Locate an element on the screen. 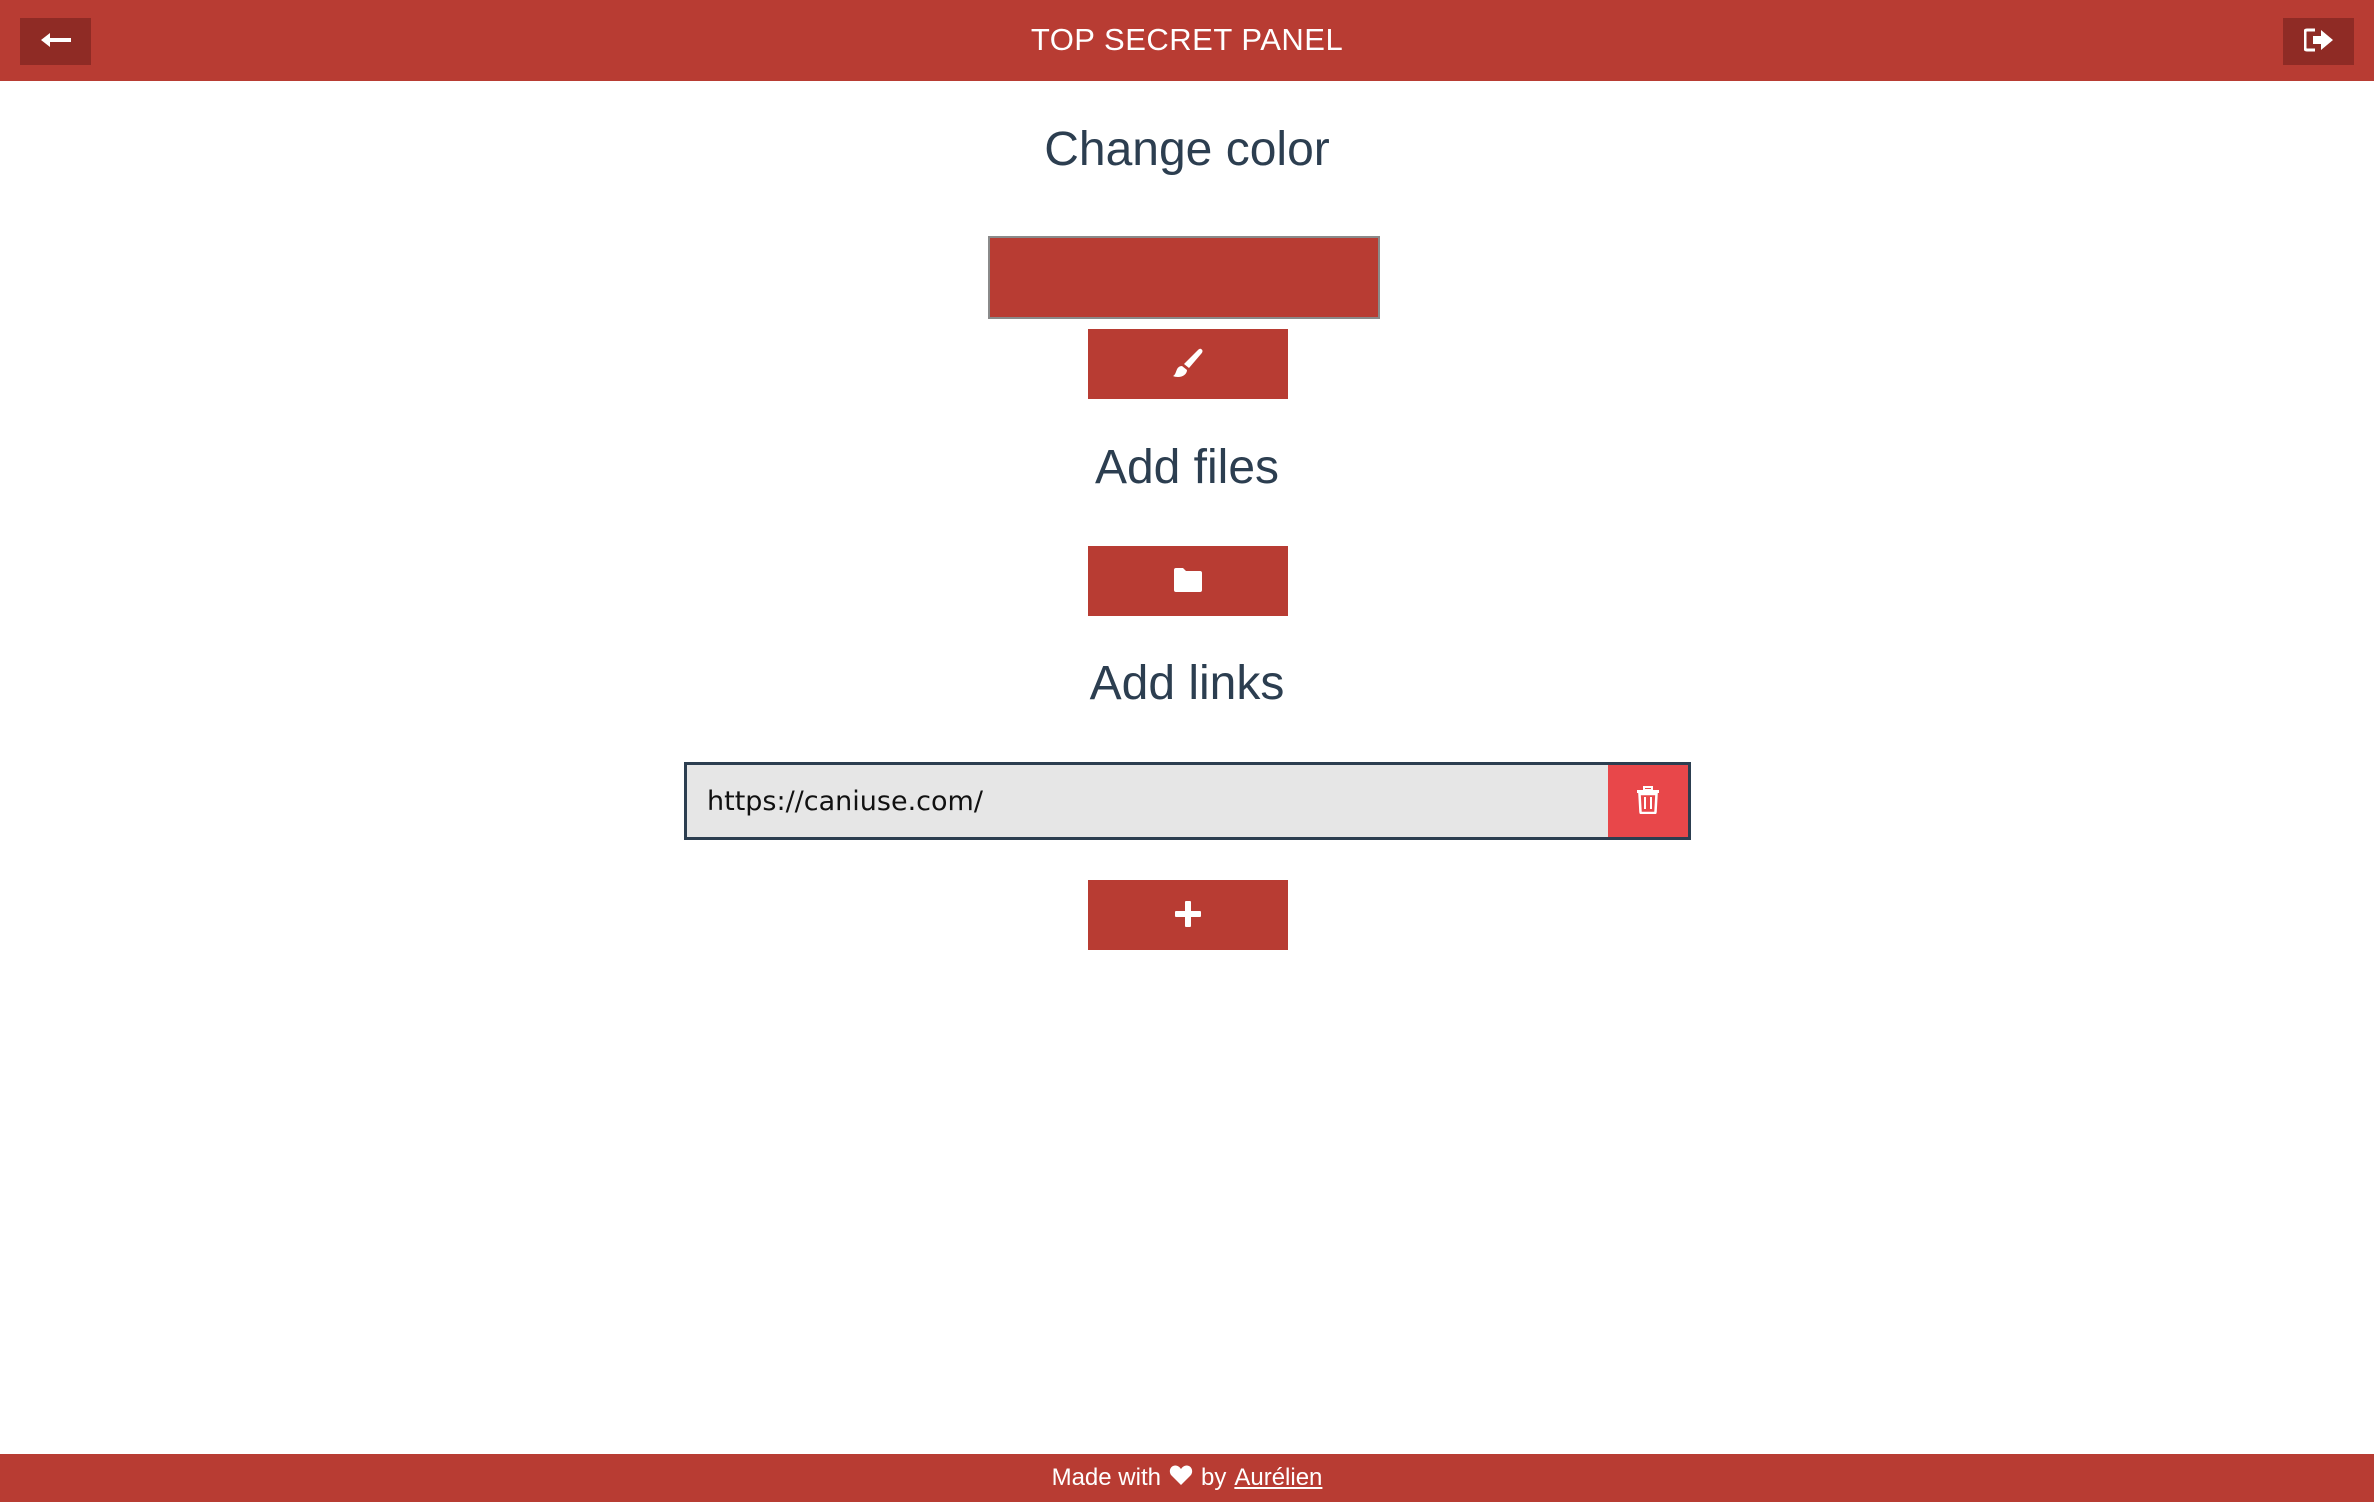 The width and height of the screenshot is (2374, 1502). link-row is located at coordinates (1187, 801).